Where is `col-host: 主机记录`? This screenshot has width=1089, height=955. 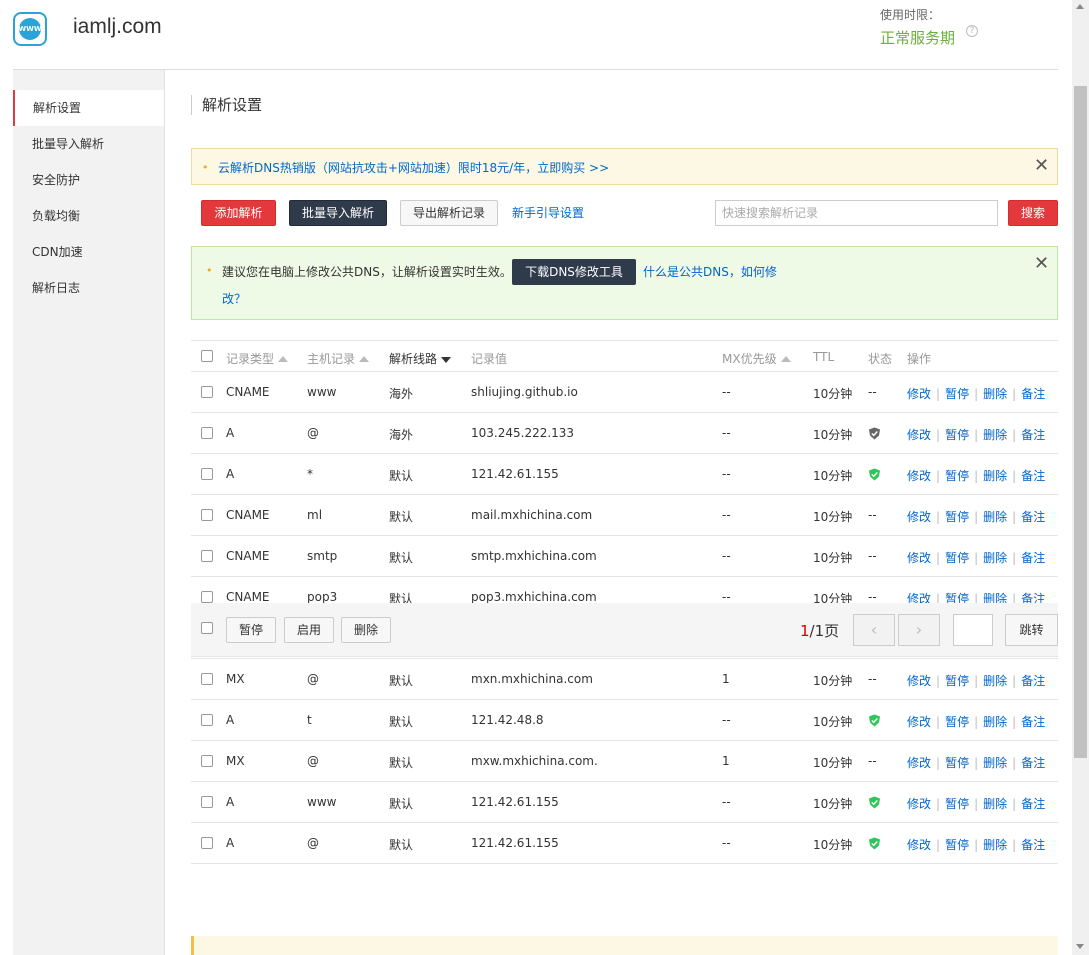
col-host: 主机记录 is located at coordinates (338, 358).